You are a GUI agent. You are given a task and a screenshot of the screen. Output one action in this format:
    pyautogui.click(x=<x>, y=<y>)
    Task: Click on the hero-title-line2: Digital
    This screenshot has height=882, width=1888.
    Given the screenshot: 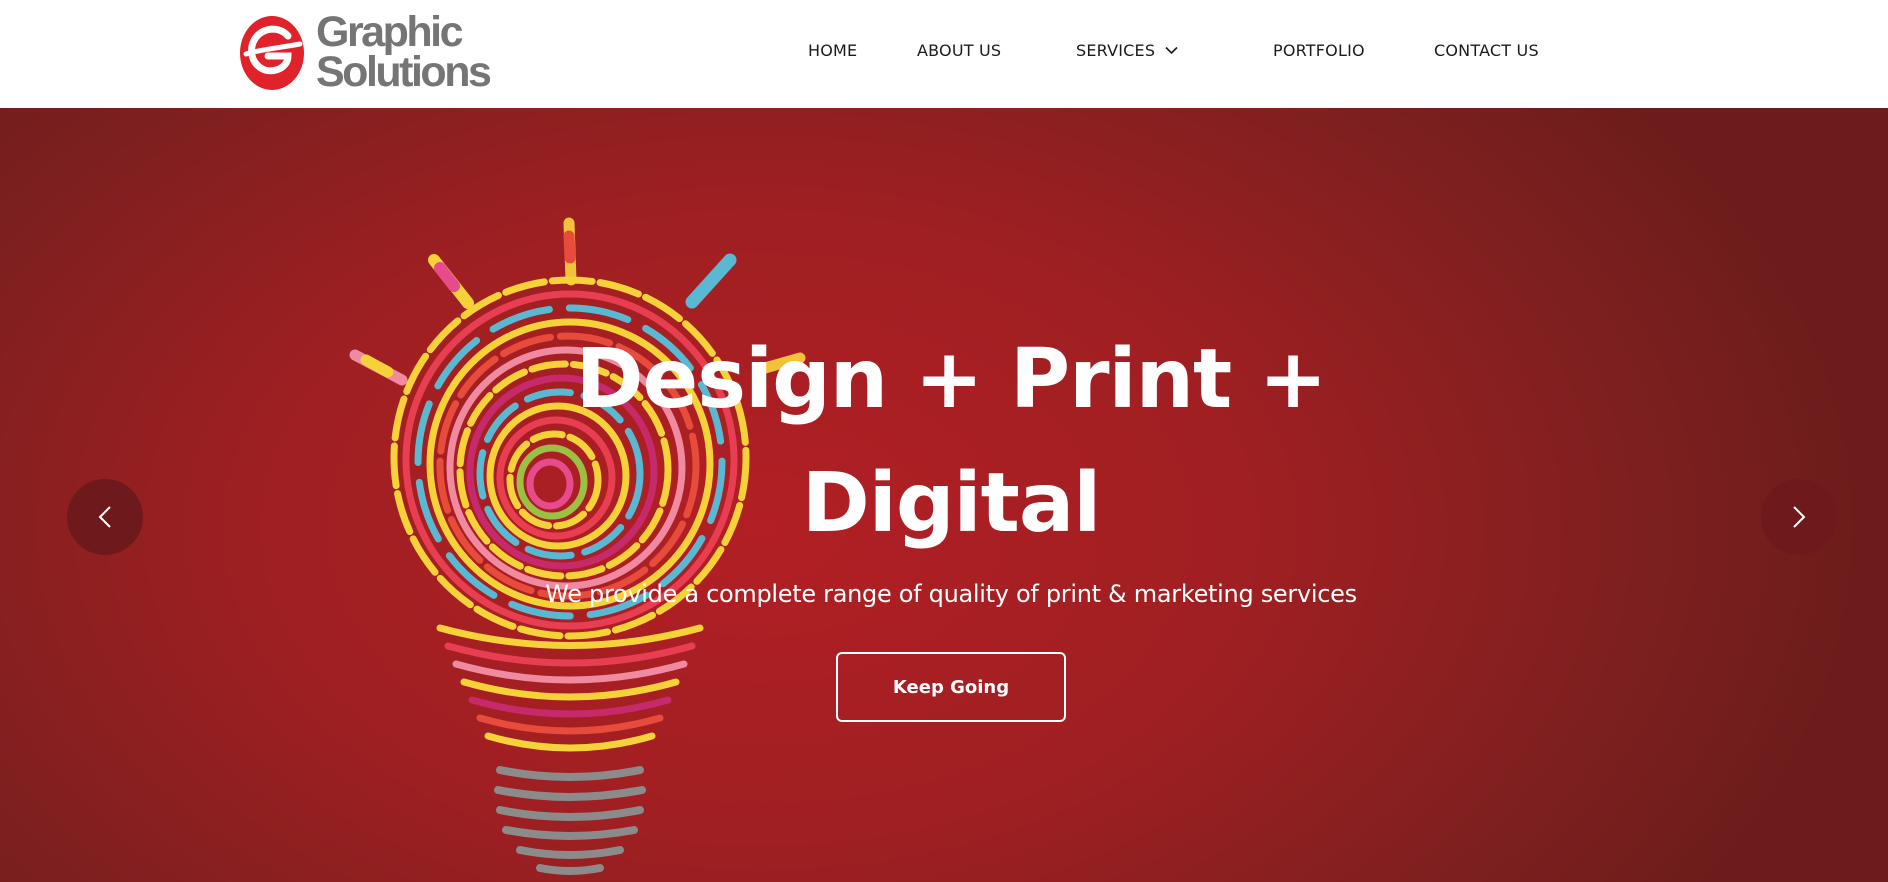 What is the action you would take?
    pyautogui.click(x=951, y=503)
    